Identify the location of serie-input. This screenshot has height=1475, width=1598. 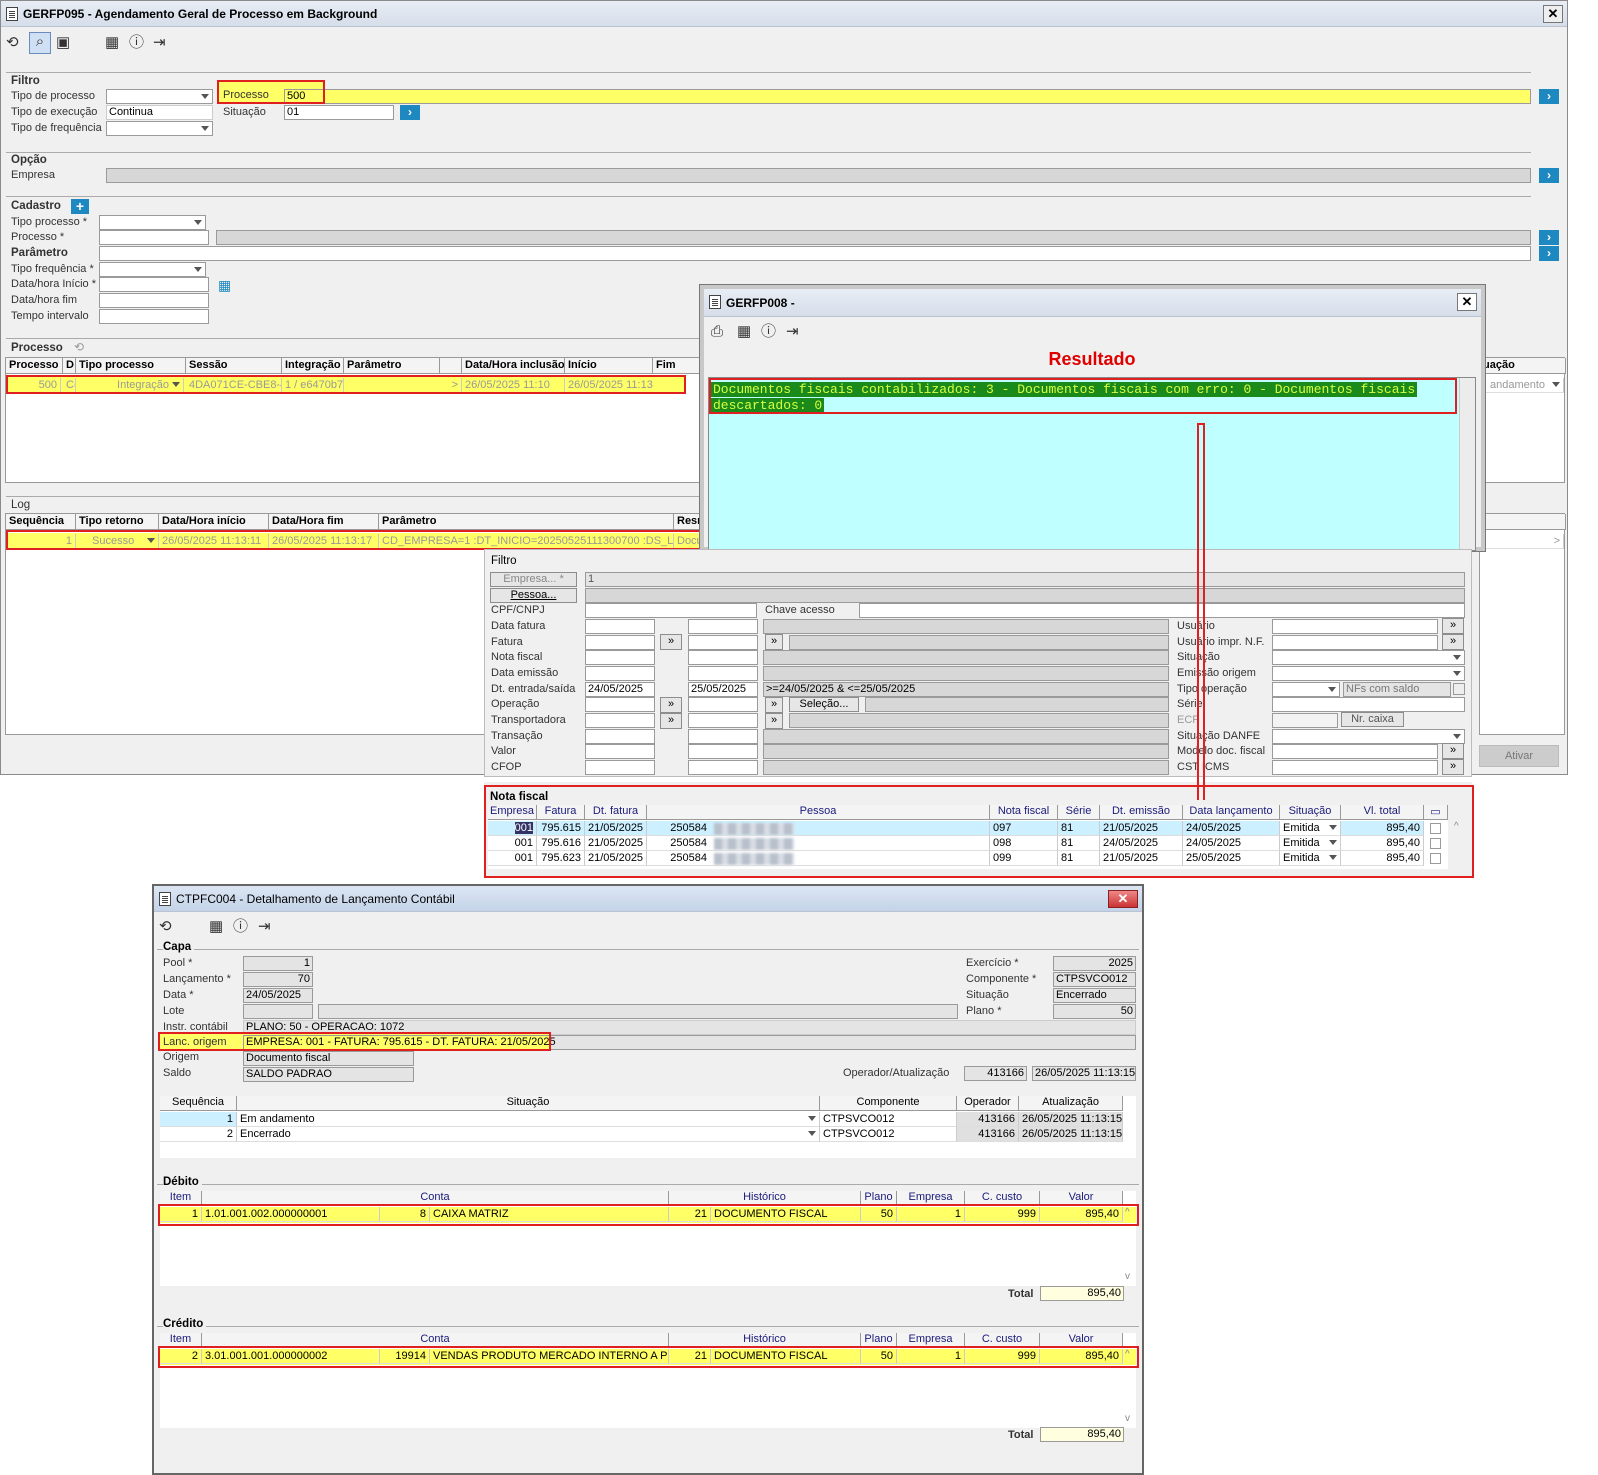
(1368, 704).